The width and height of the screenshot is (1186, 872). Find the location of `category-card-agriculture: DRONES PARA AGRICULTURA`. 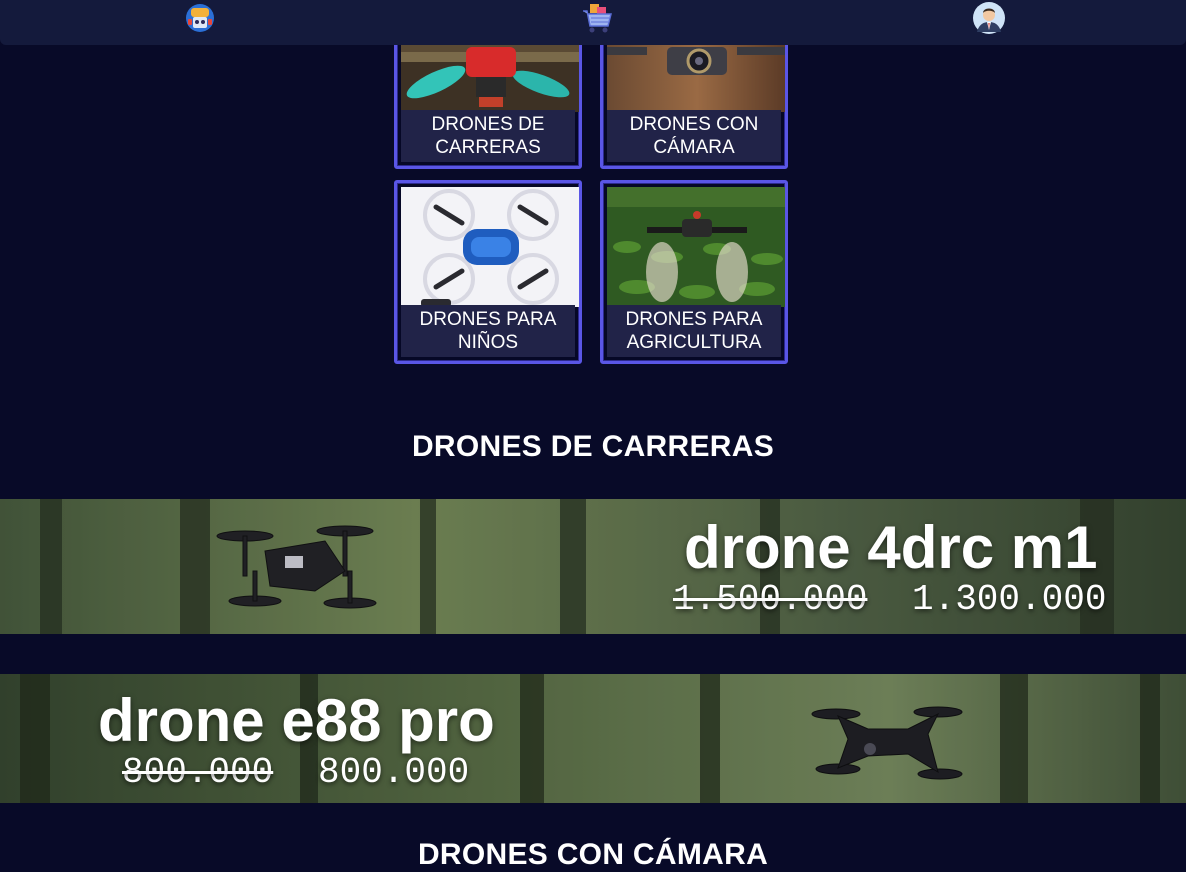

category-card-agriculture: DRONES PARA AGRICULTURA is located at coordinates (694, 272).